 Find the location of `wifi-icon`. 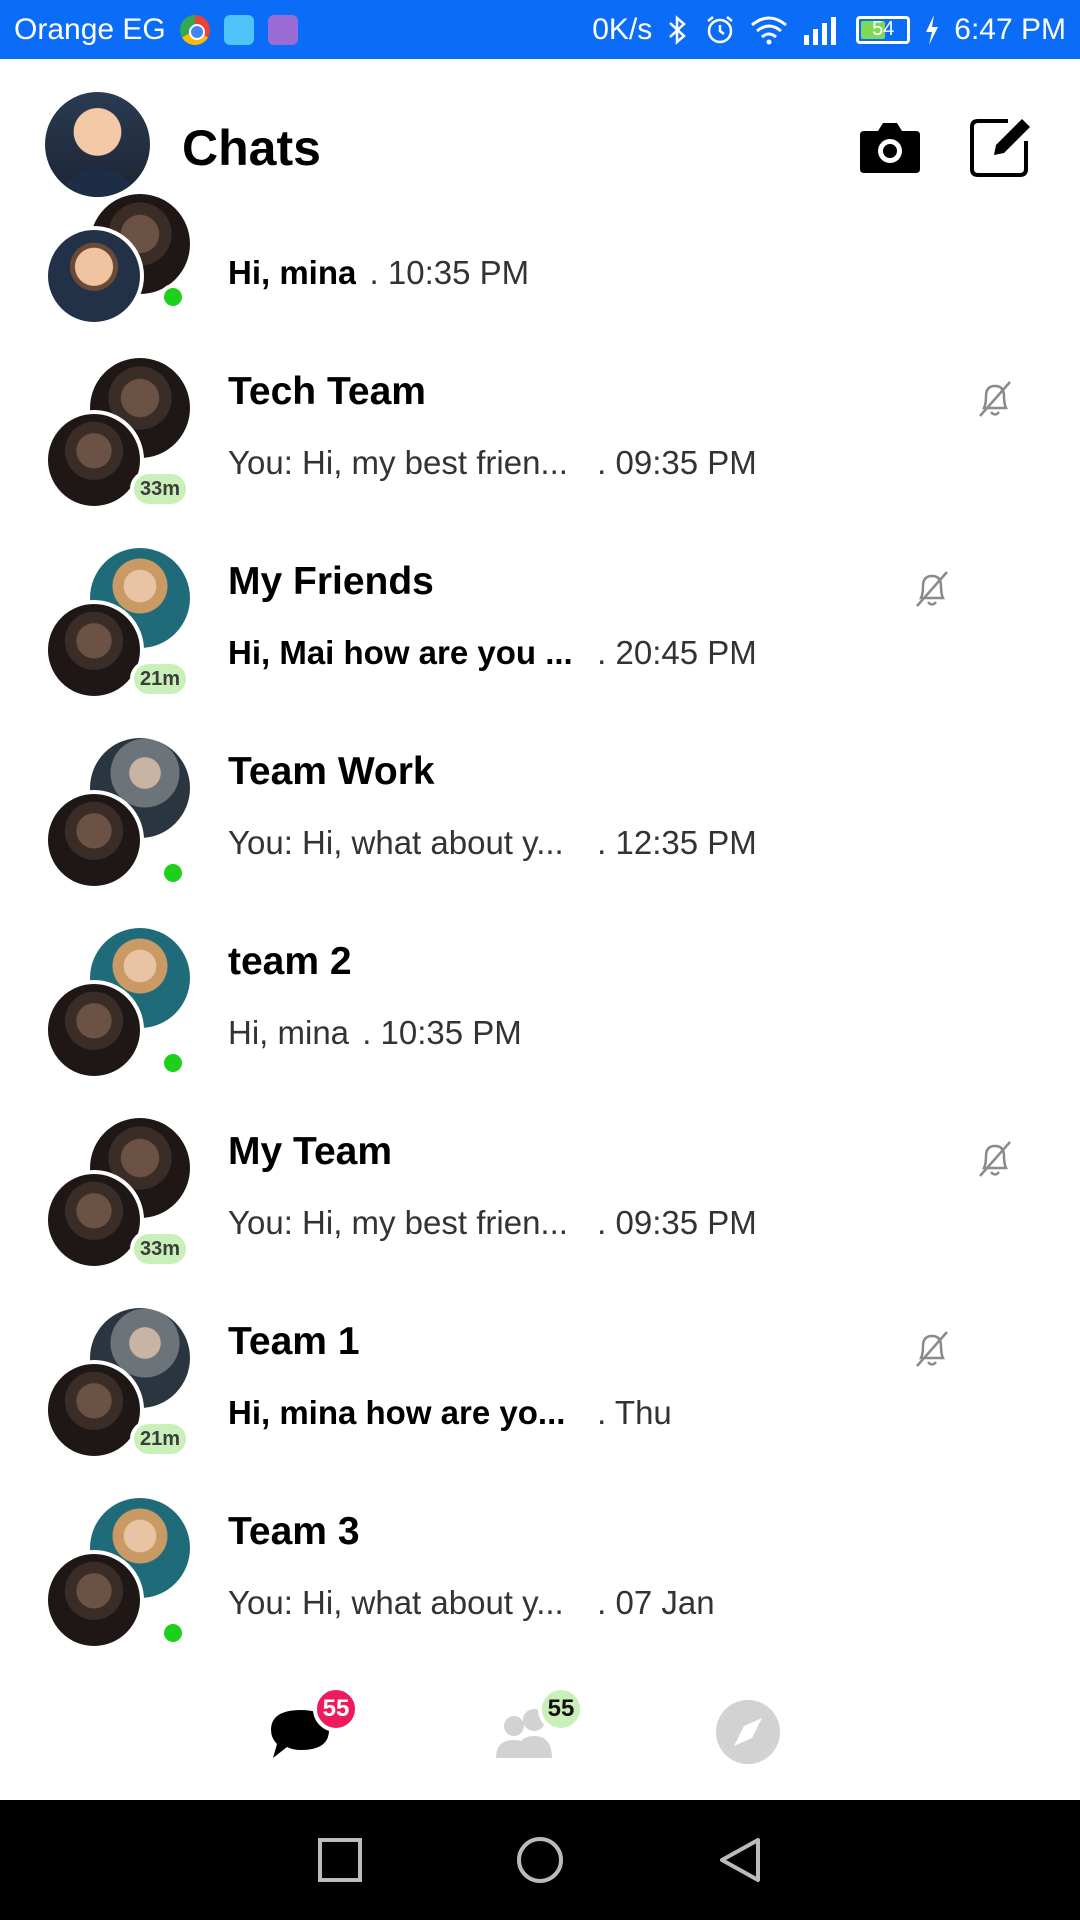

wifi-icon is located at coordinates (769, 30).